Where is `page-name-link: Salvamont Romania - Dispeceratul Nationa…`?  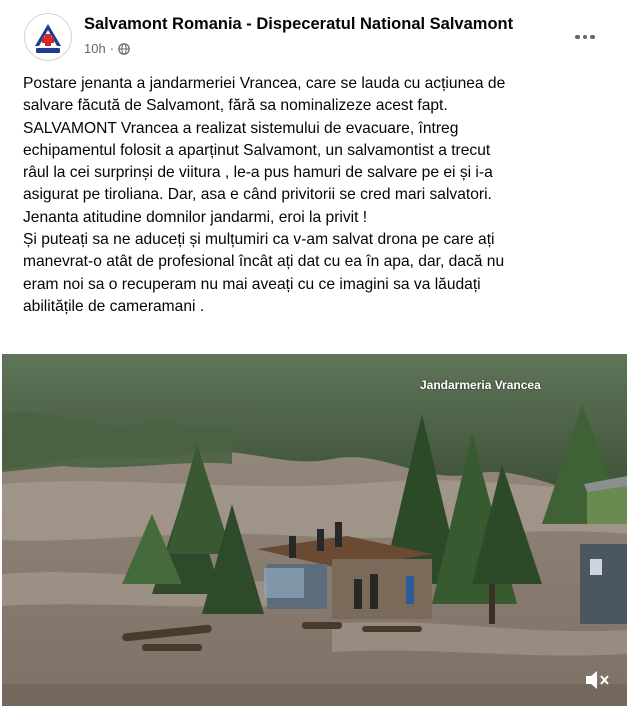 page-name-link: Salvamont Romania - Dispeceratul Nationa… is located at coordinates (298, 24).